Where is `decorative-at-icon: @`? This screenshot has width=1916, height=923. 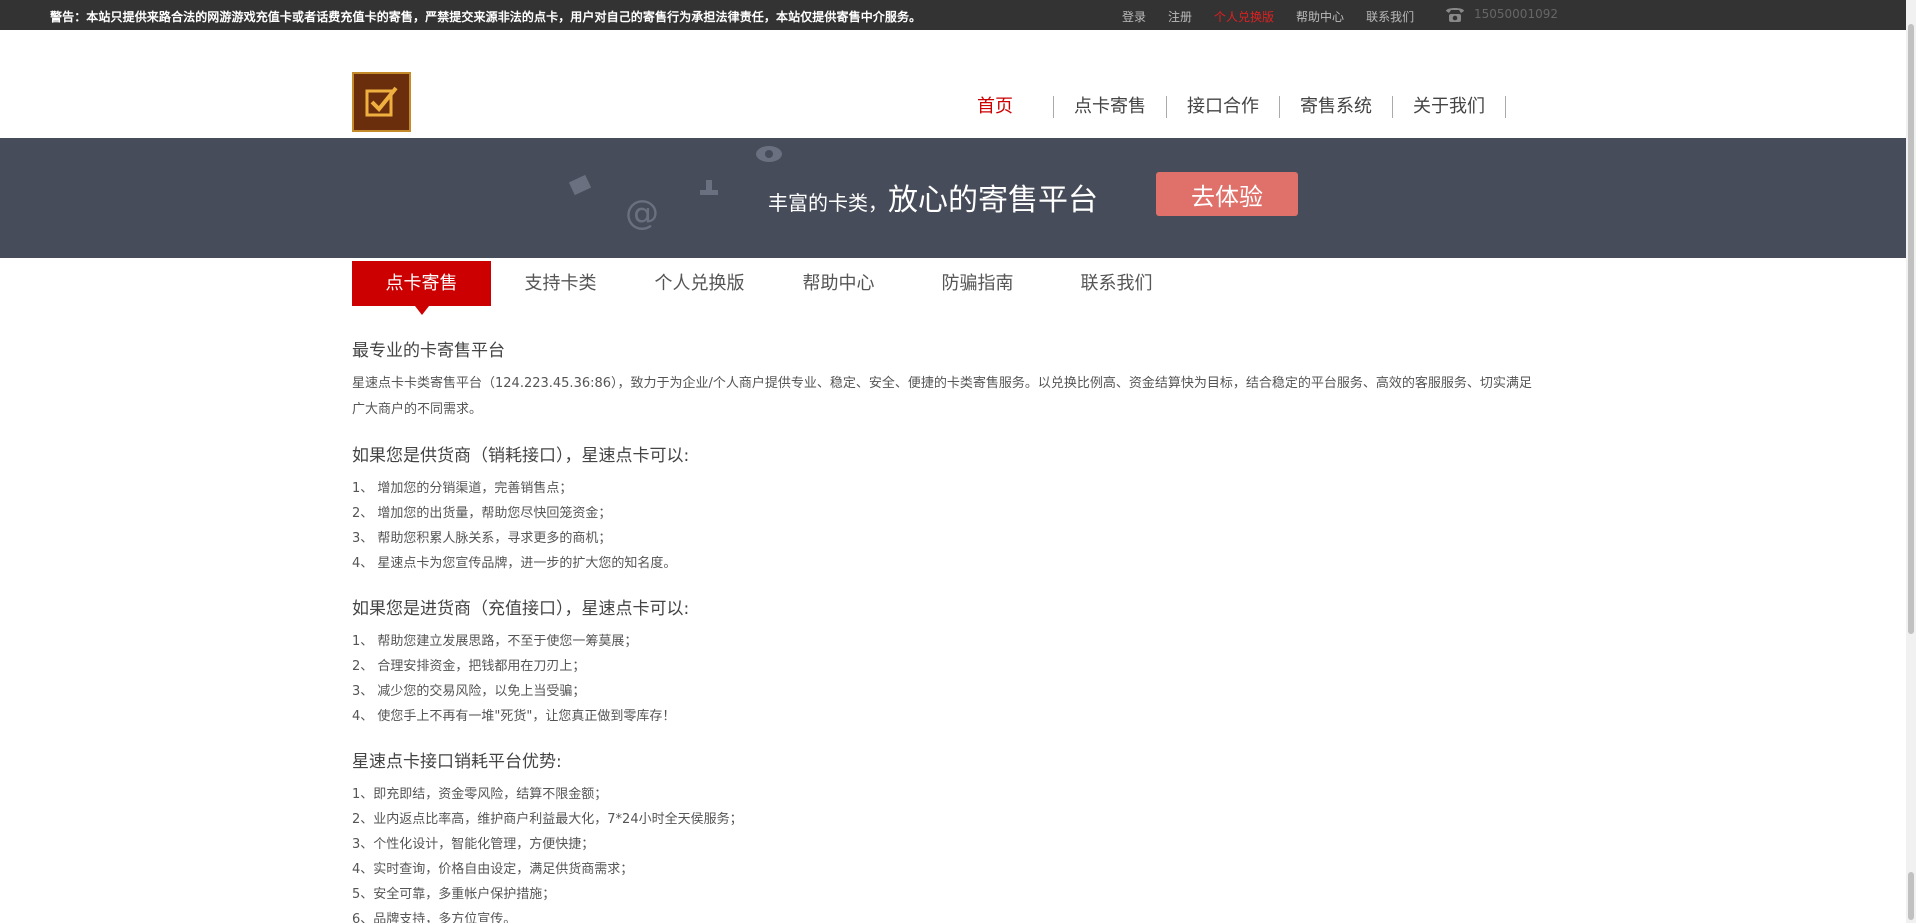 decorative-at-icon: @ is located at coordinates (642, 212).